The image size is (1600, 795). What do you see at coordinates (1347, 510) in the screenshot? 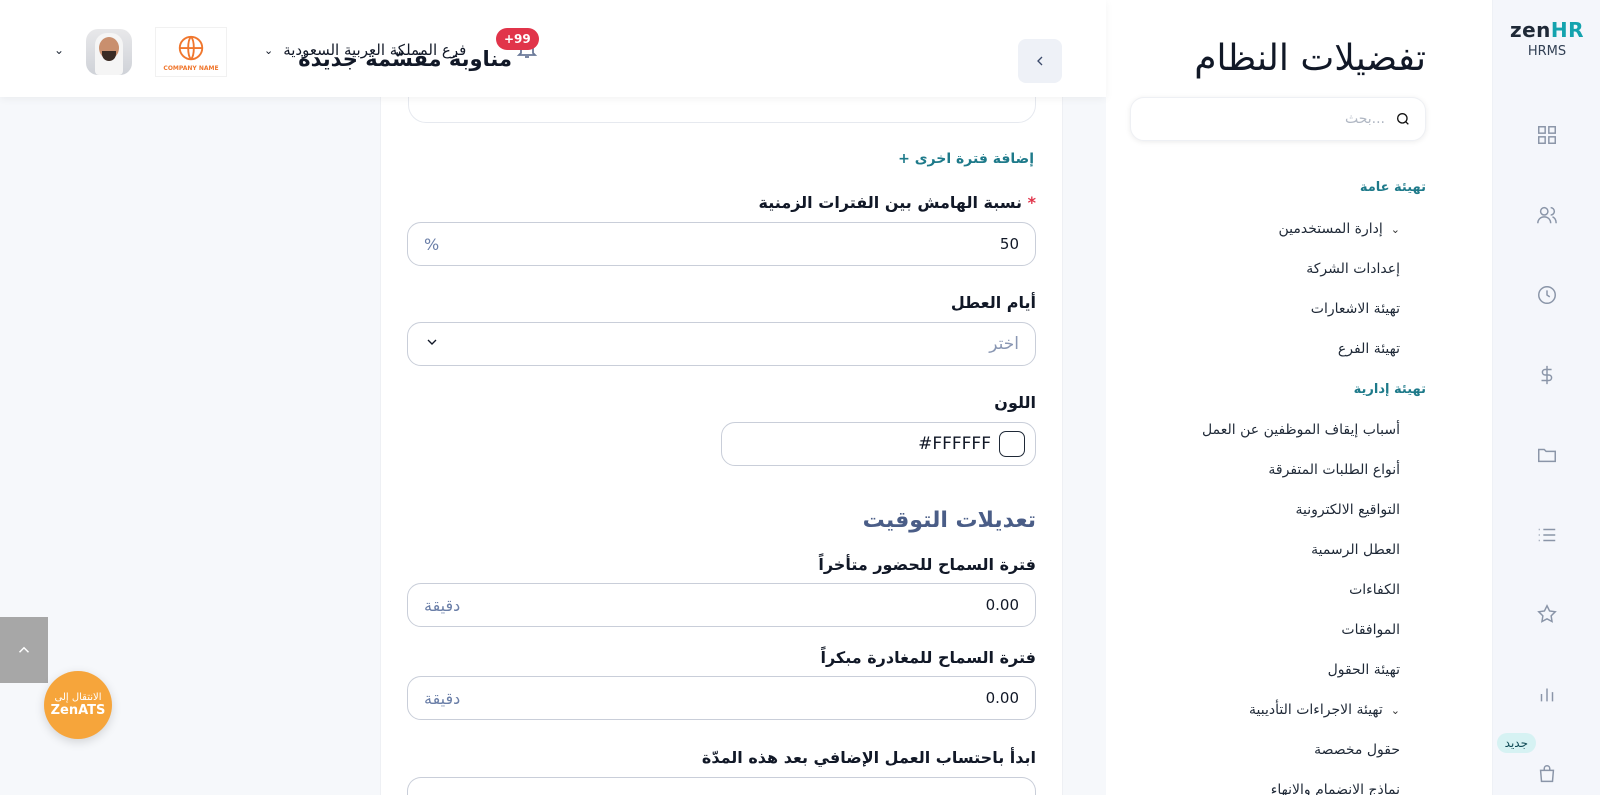
I see `menu-item-e-signatures: التواقيع الالكترونية` at bounding box center [1347, 510].